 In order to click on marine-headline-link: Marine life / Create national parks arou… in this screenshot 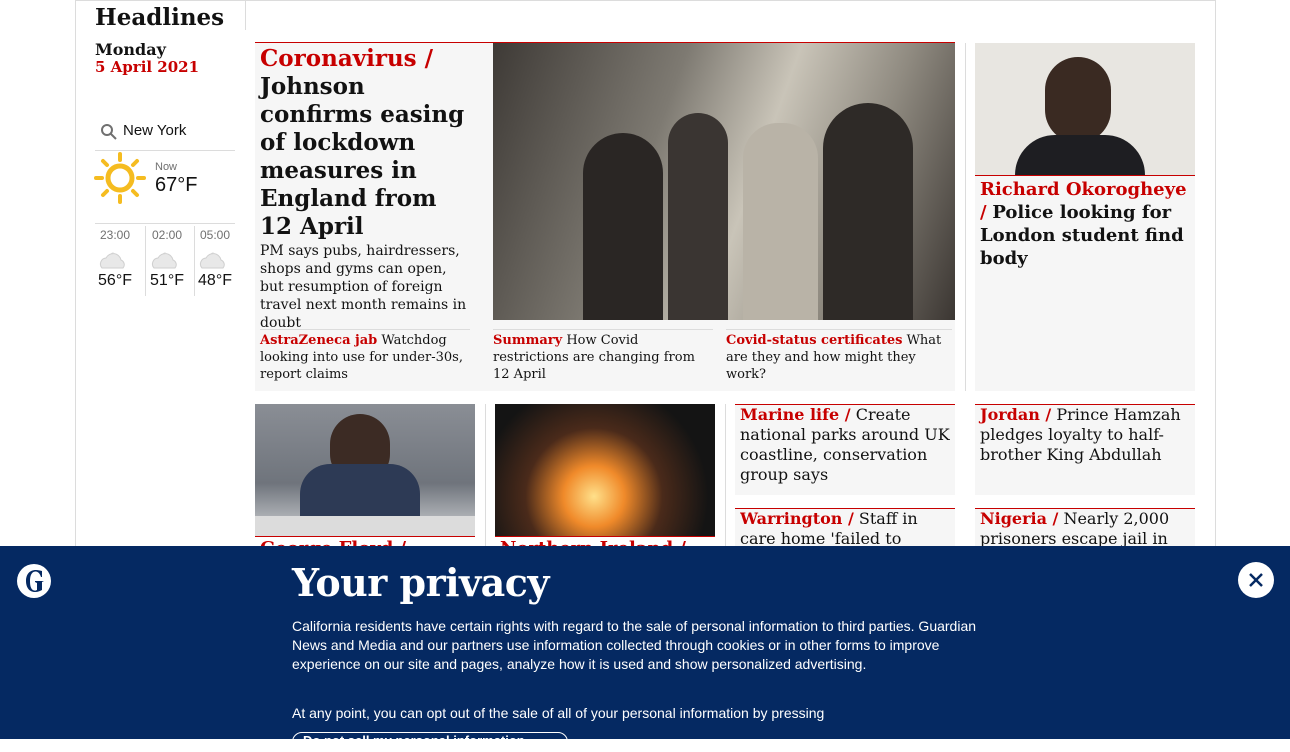, I will do `click(845, 445)`.